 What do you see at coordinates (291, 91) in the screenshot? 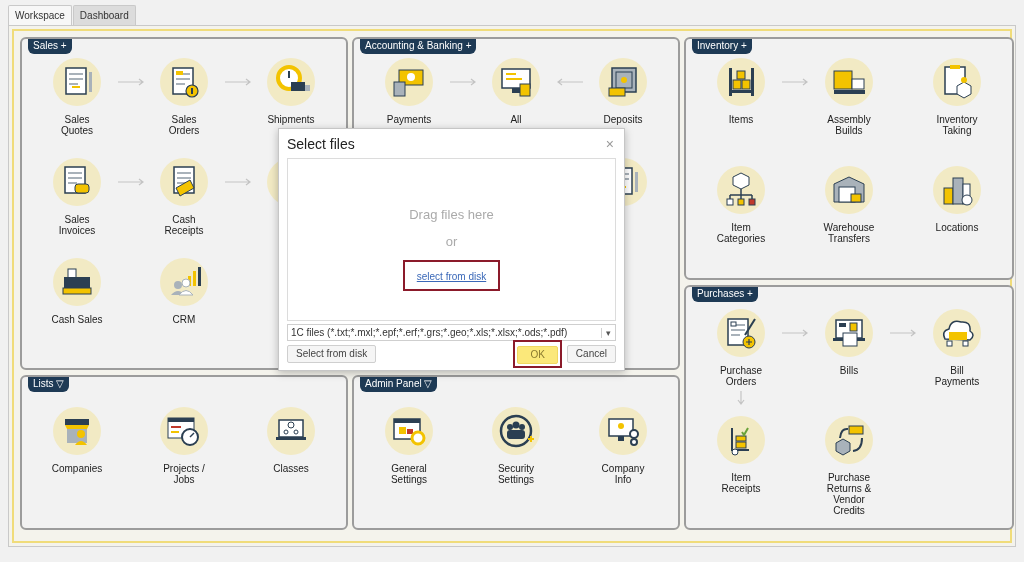
I see `workspace-item: Shipments` at bounding box center [291, 91].